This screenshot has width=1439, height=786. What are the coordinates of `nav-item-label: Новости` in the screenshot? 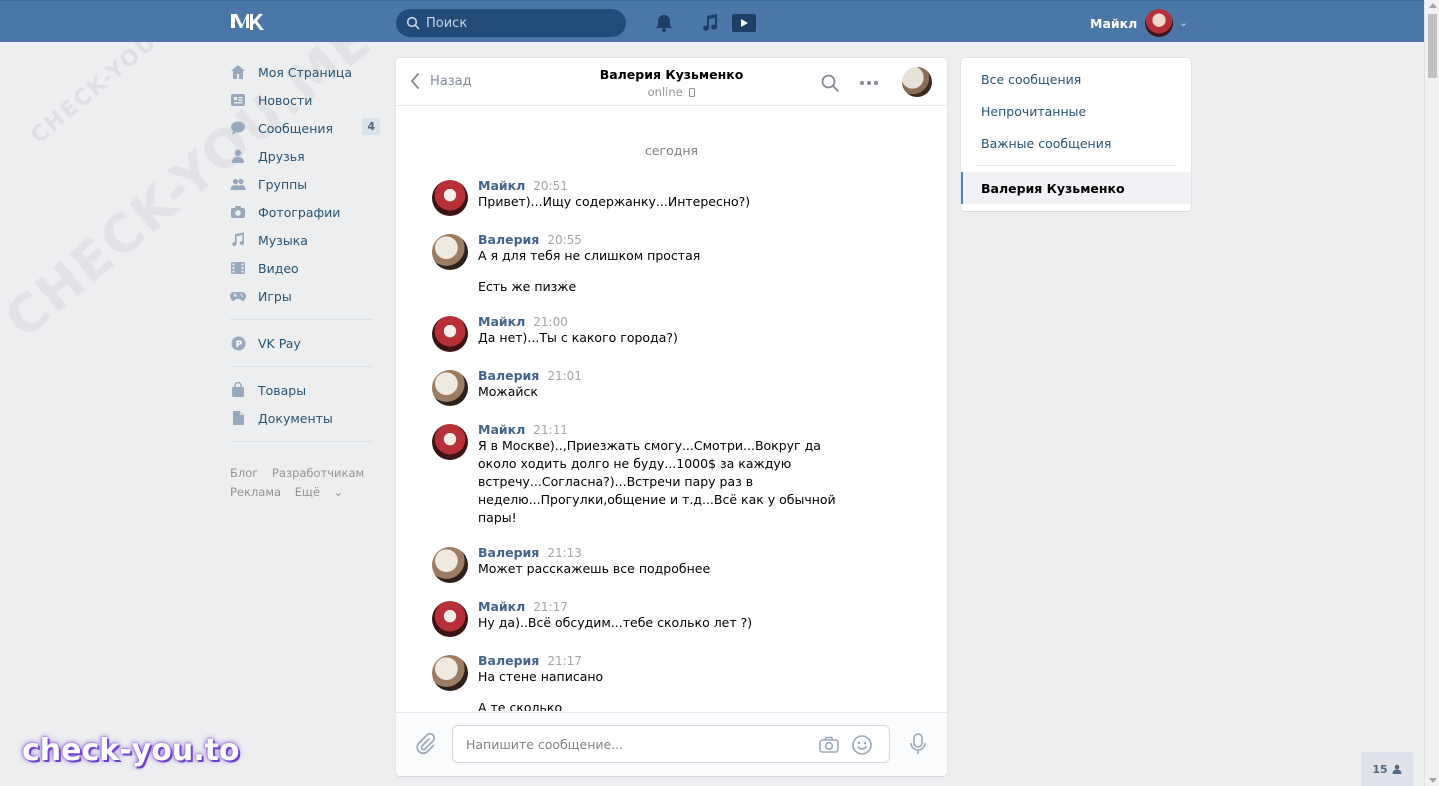 It's located at (285, 100).